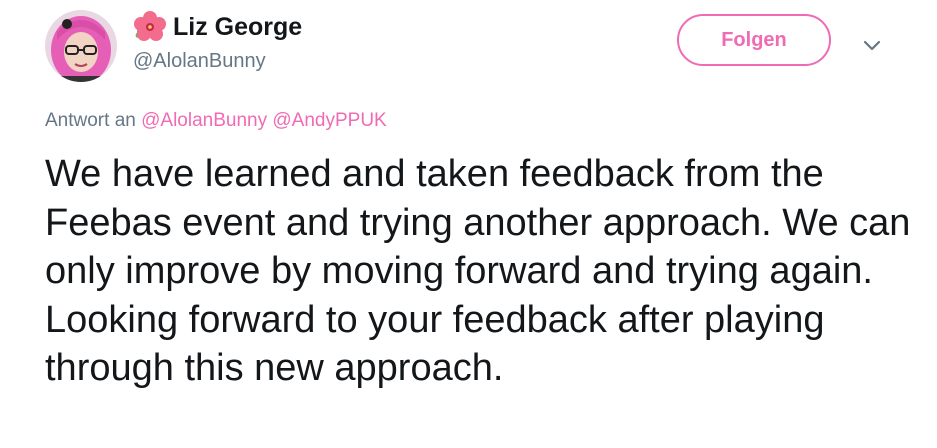  What do you see at coordinates (150, 26) in the screenshot?
I see `hibiscus-icon` at bounding box center [150, 26].